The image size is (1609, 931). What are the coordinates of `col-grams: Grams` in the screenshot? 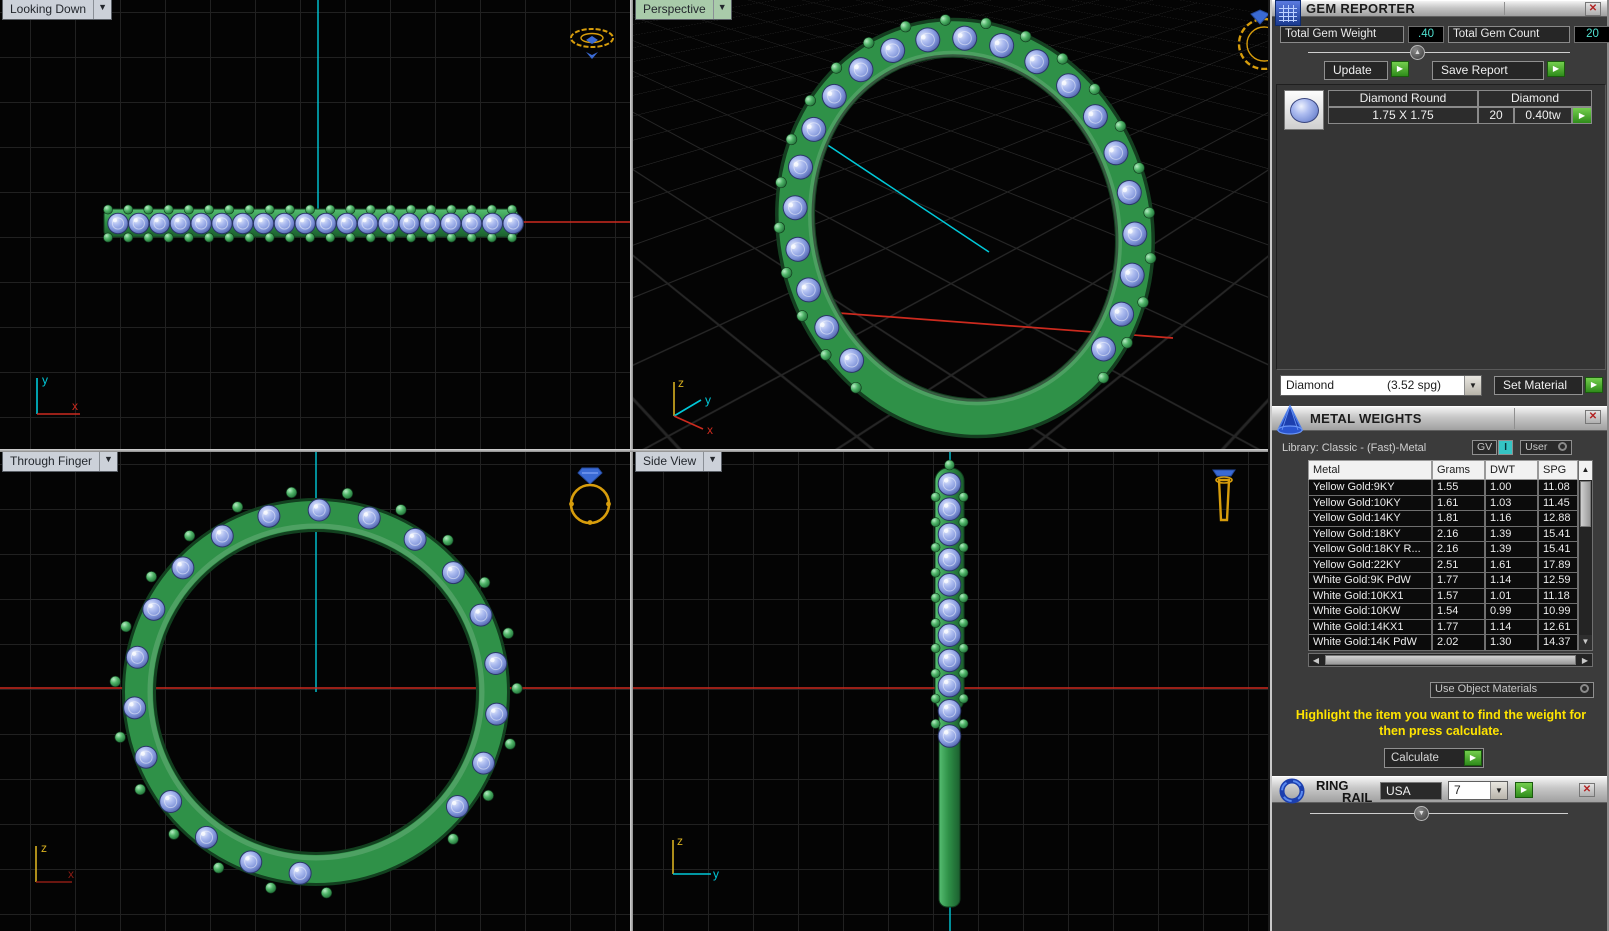 It's located at (1458, 470).